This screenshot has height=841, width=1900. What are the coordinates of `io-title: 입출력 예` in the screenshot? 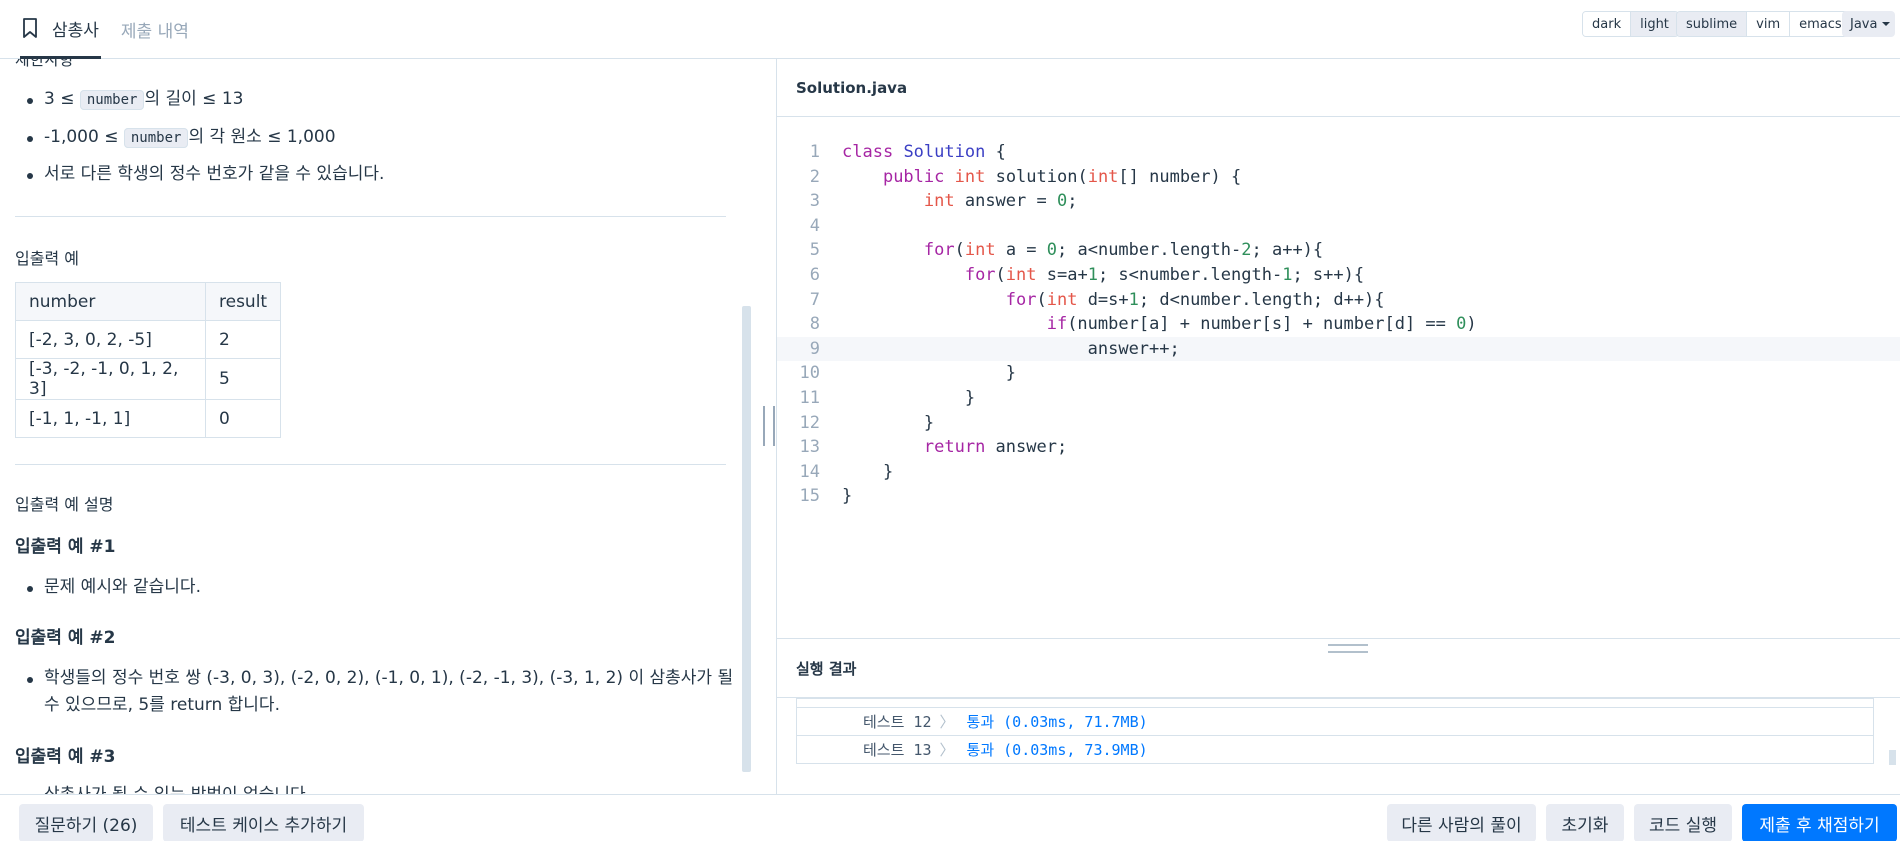 It's located at (47, 258).